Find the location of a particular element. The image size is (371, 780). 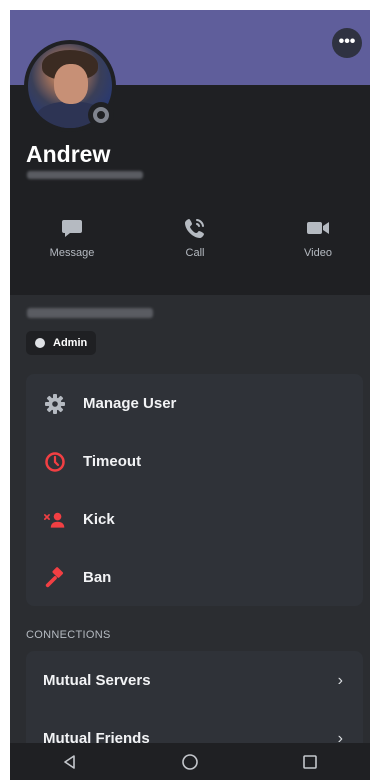

role-label: Admin is located at coordinates (70, 343).